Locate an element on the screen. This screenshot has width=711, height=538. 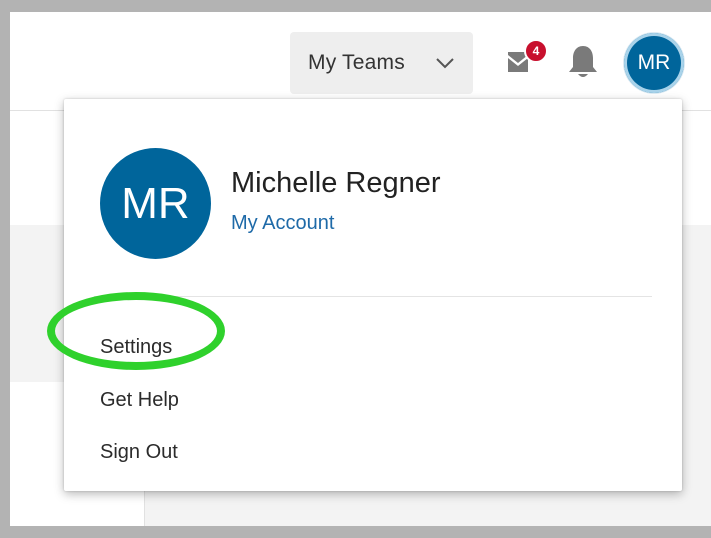
my-teams-label: My Teams is located at coordinates (356, 62).